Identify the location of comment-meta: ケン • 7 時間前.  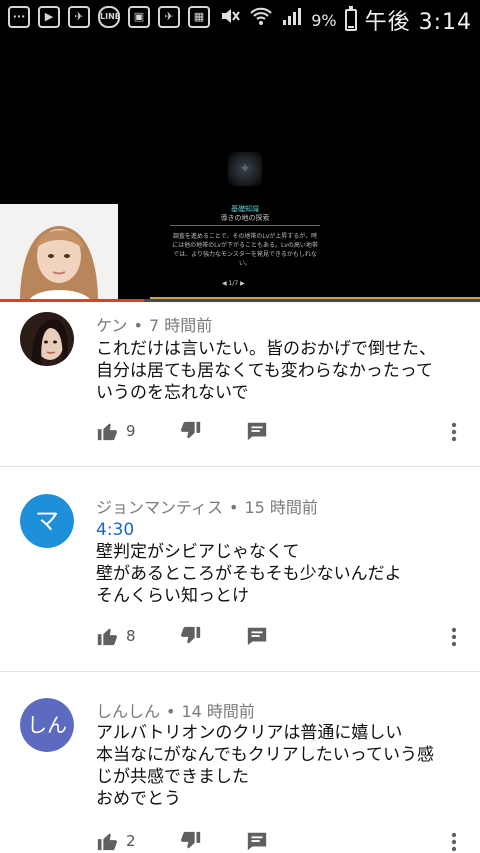
(154, 325).